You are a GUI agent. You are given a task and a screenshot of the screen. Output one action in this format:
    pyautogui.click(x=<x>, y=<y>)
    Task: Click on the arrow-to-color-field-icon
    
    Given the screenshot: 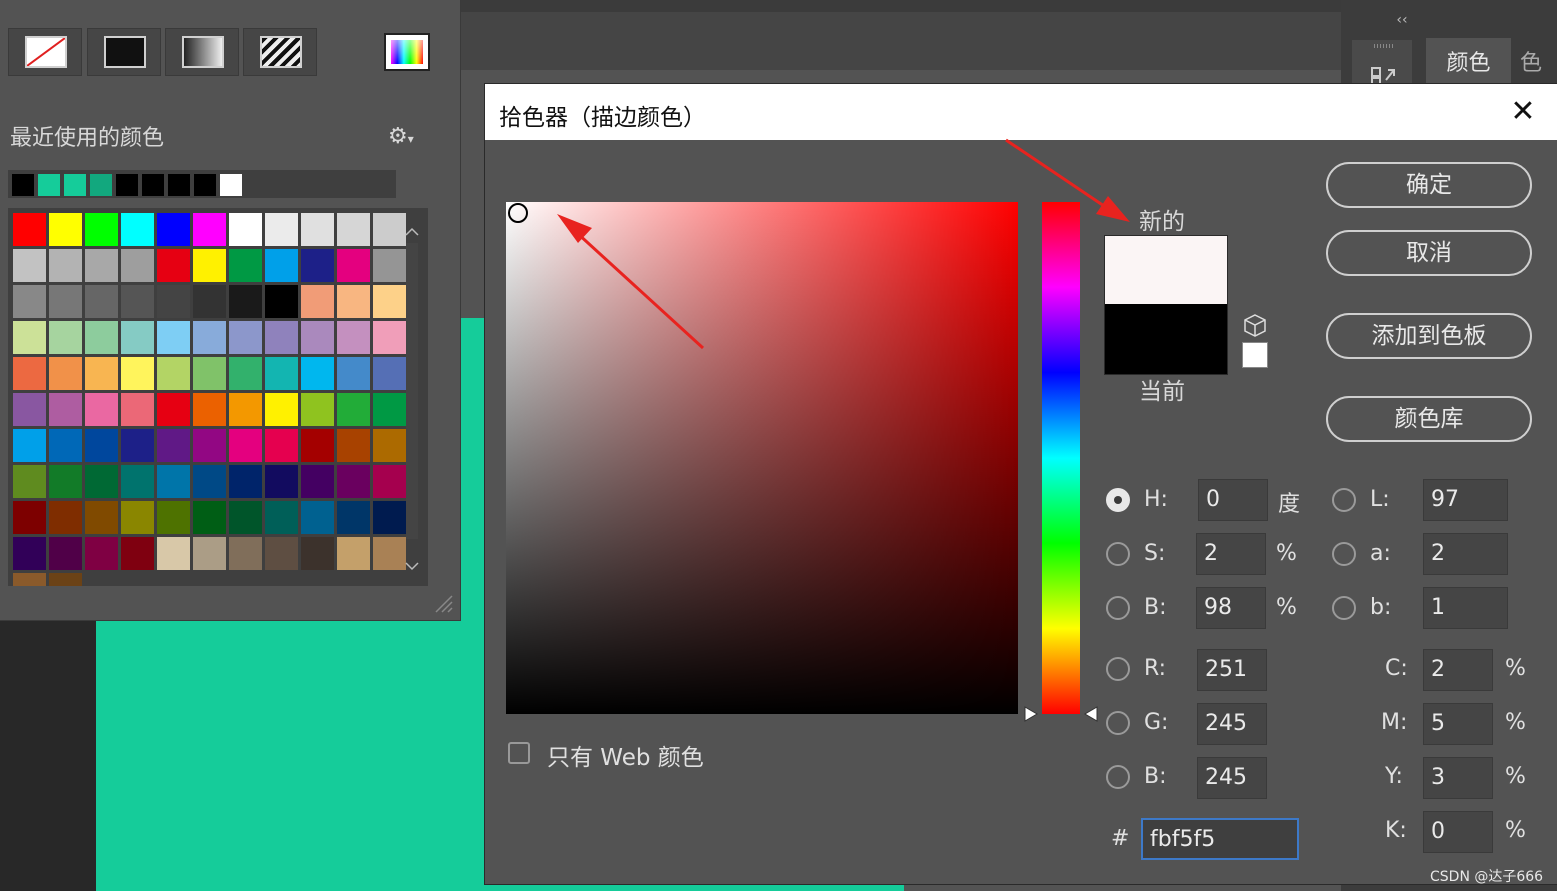 What is the action you would take?
    pyautogui.click(x=631, y=282)
    